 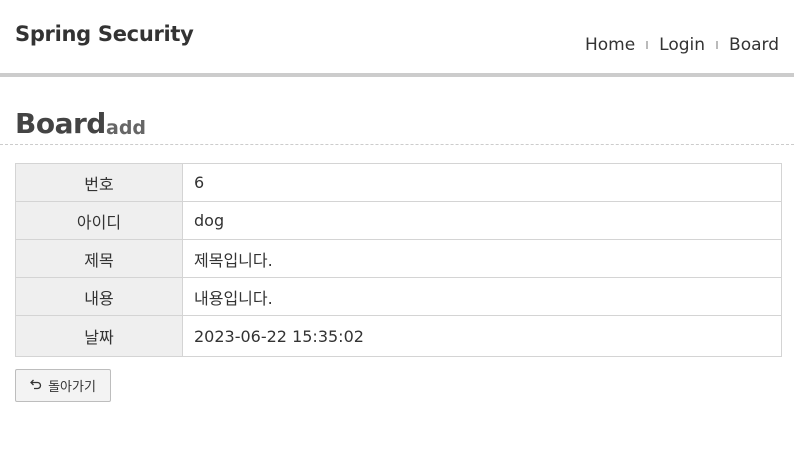 I want to click on back-button: 돌아가기, so click(x=63, y=385).